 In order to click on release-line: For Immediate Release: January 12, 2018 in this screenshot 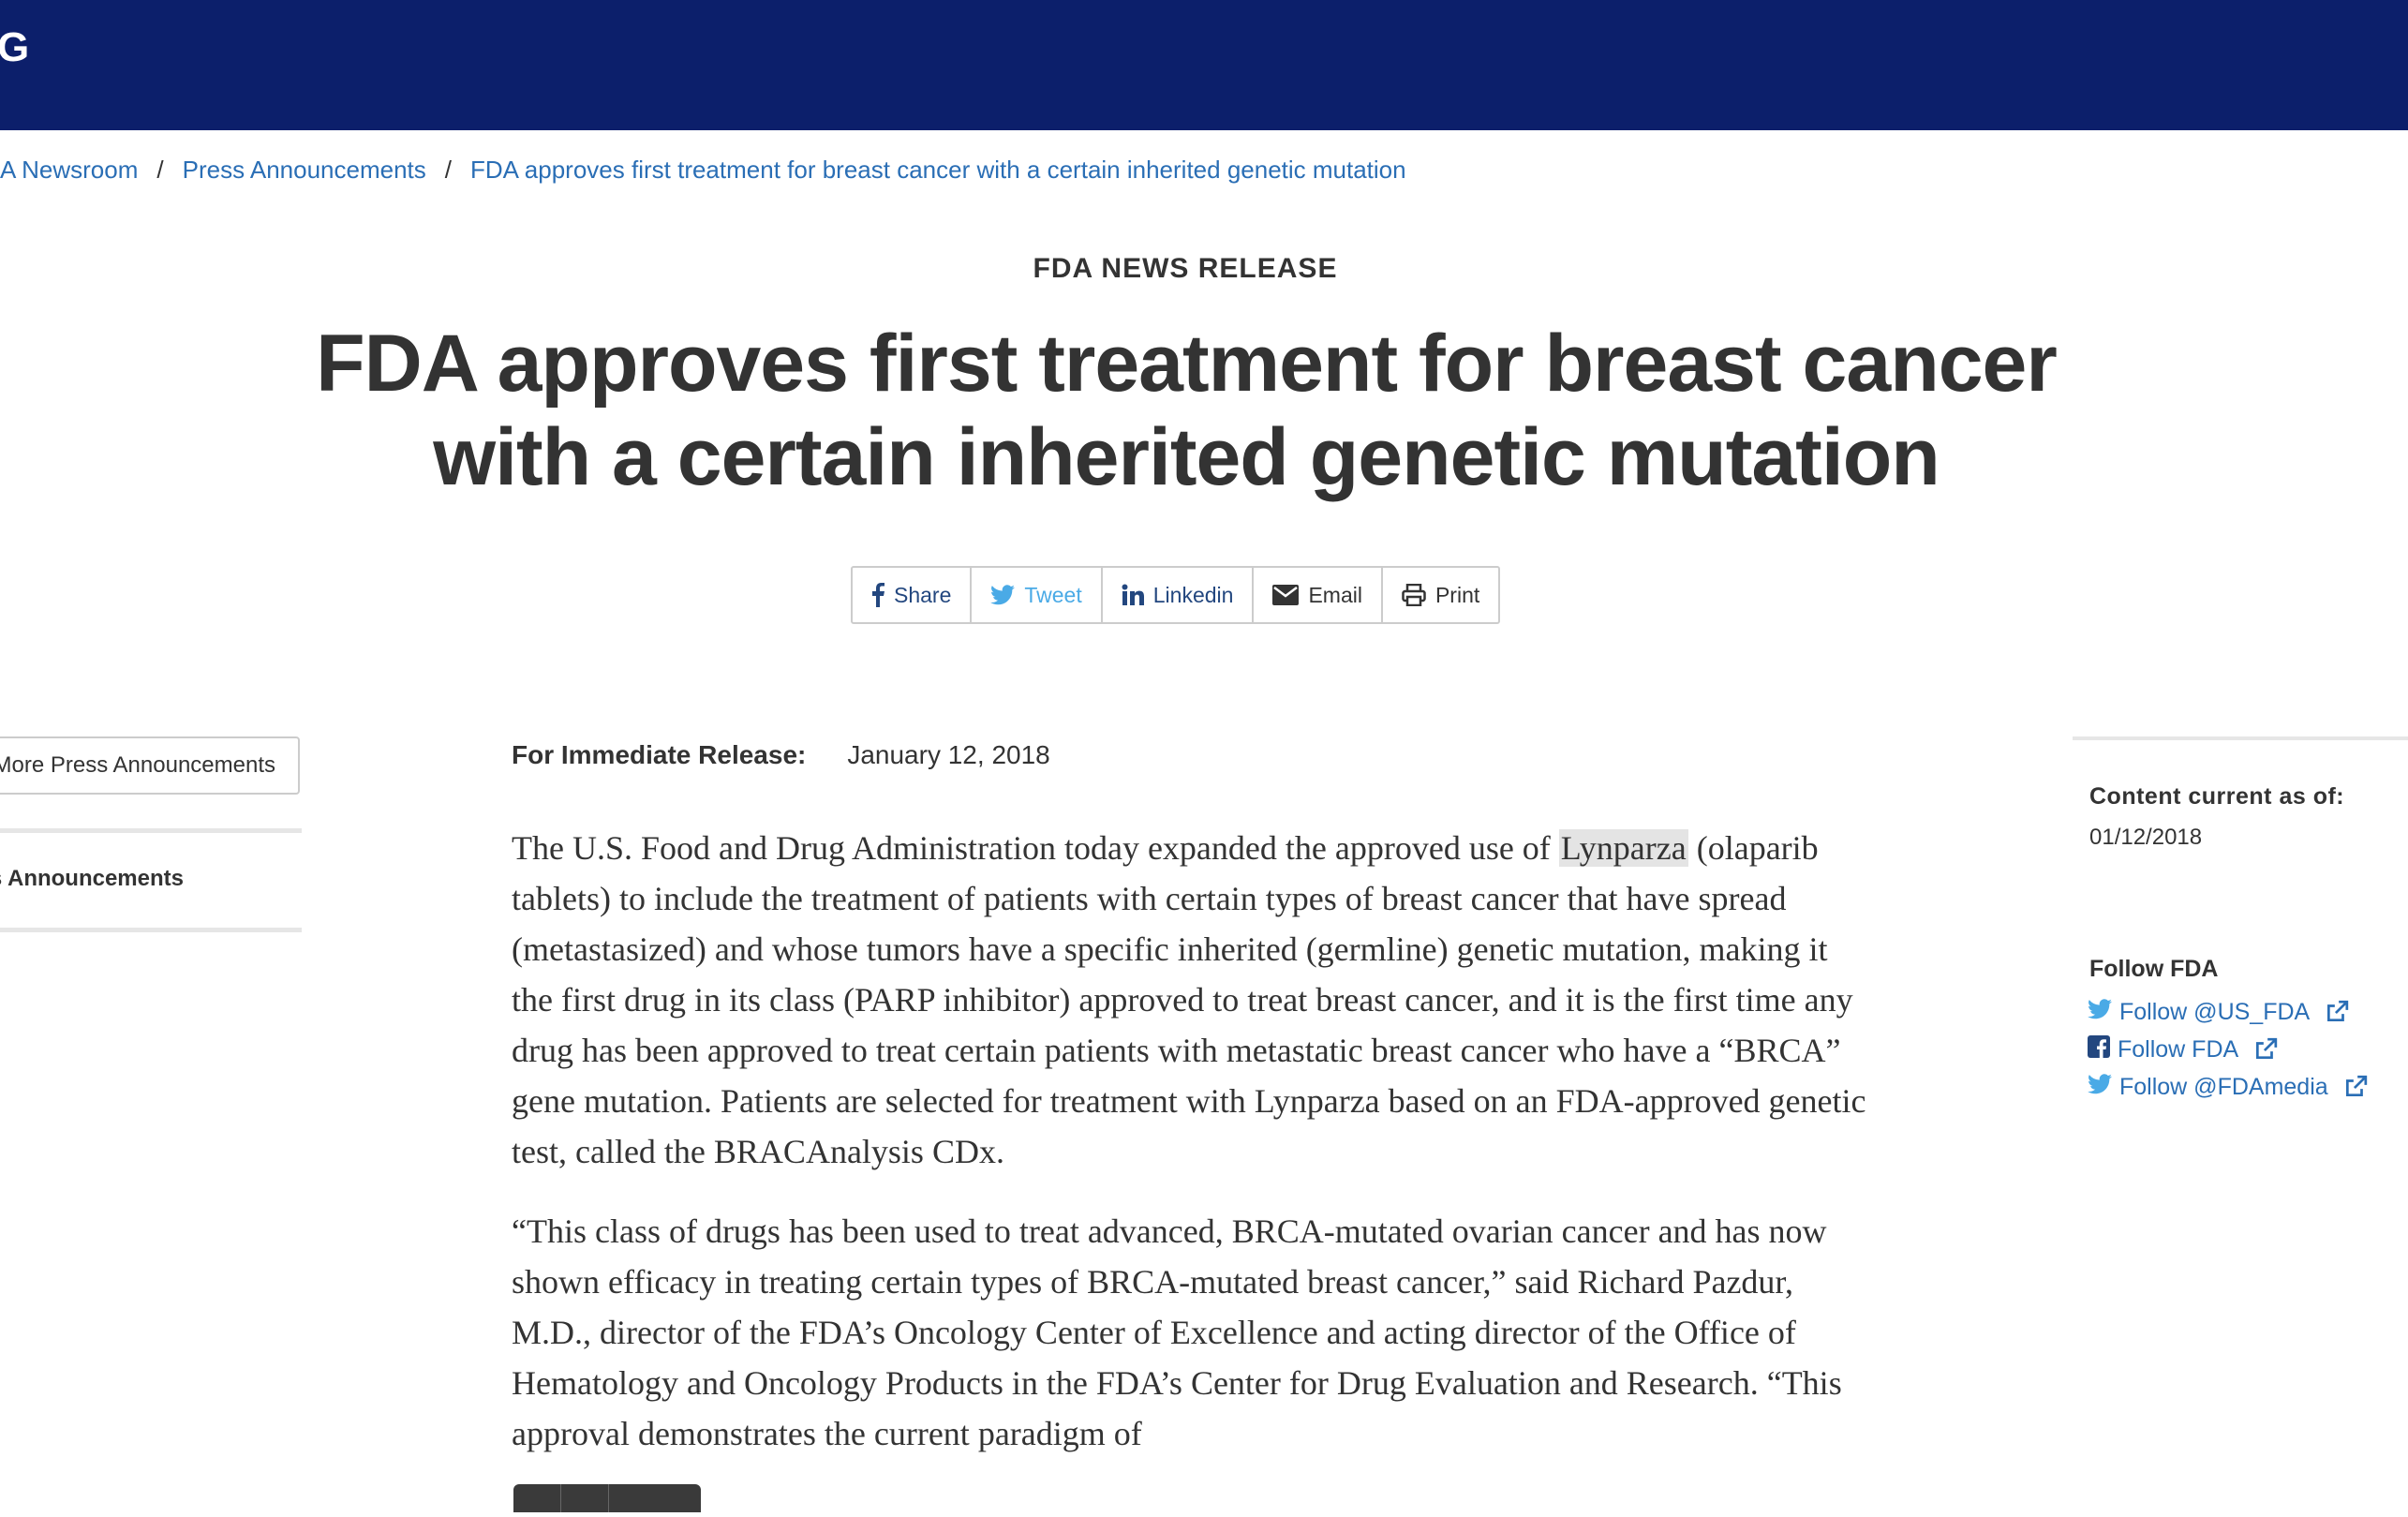, I will do `click(781, 755)`.